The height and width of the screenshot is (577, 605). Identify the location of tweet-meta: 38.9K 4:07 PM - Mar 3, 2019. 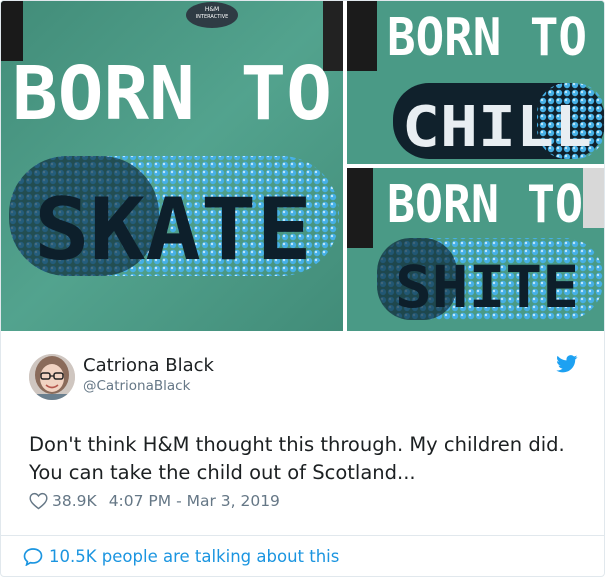
(154, 501).